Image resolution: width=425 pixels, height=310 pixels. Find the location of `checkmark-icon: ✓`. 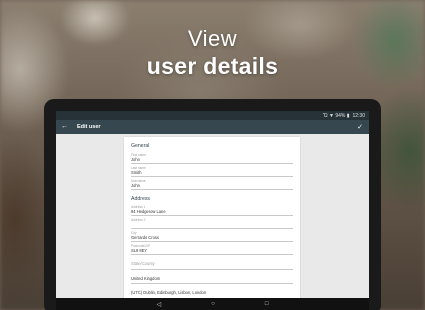

checkmark-icon: ✓ is located at coordinates (360, 127).